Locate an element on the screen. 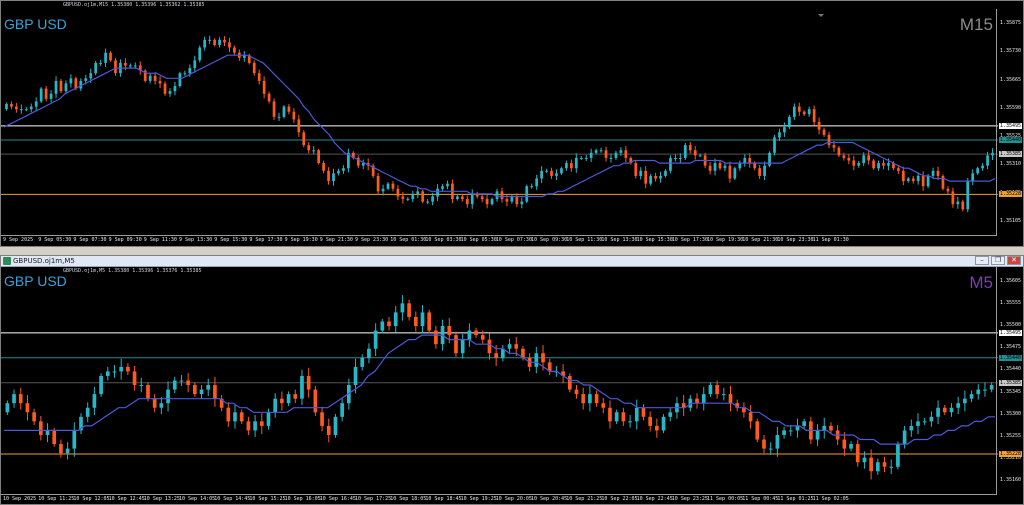  time-tick-label: 11 Sep 02:05 is located at coordinates (830, 499).